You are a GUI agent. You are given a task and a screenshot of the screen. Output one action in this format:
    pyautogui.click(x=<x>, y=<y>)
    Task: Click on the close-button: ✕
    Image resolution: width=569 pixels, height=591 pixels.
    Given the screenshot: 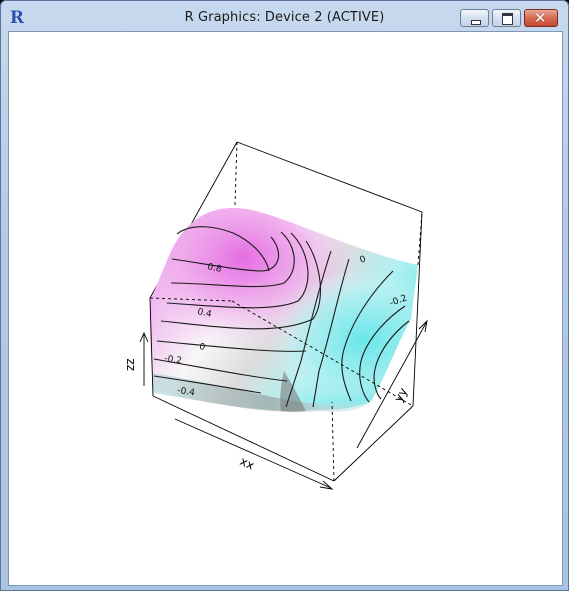 What is the action you would take?
    pyautogui.click(x=541, y=18)
    